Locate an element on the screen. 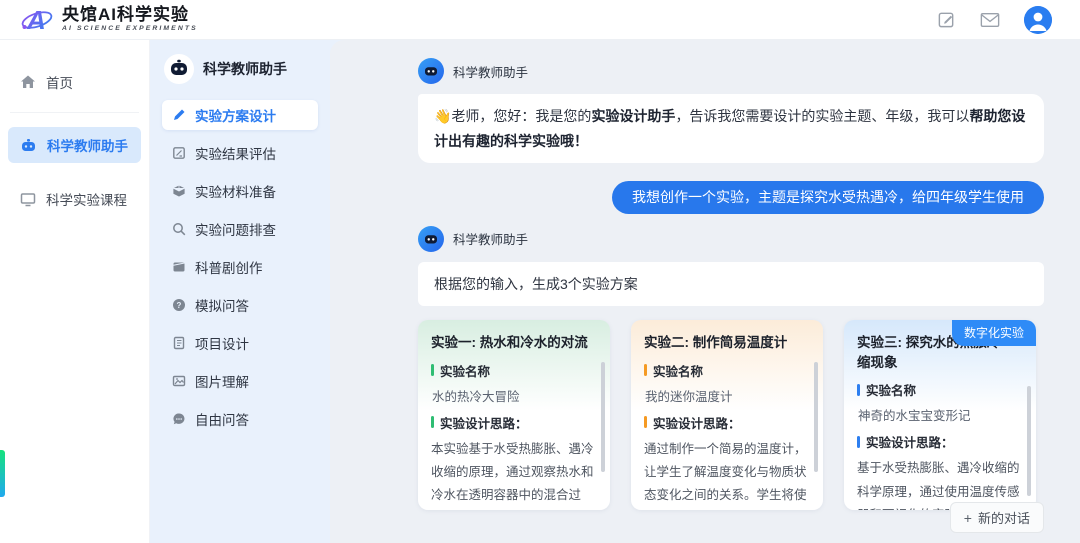 The width and height of the screenshot is (1080, 543). new-chat-button: + 新的对话 is located at coordinates (996, 517).